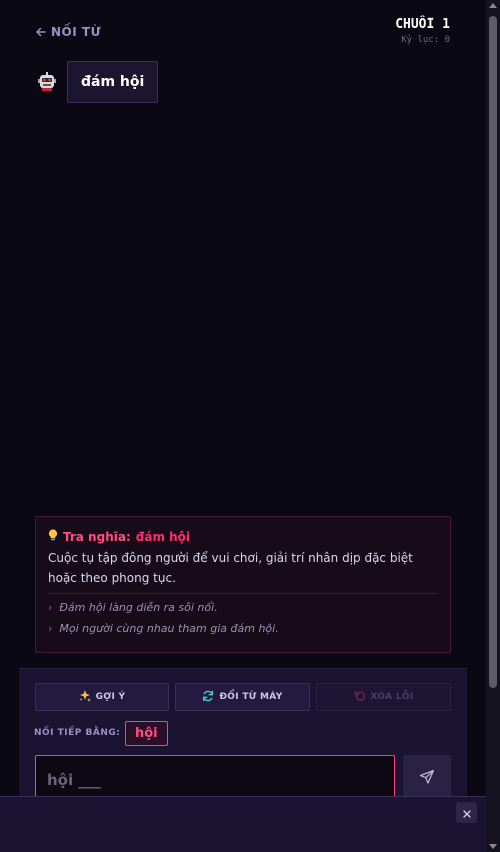 Image resolution: width=500 pixels, height=852 pixels. I want to click on definition-title: Tra nghĩa: đám hội, so click(243, 536).